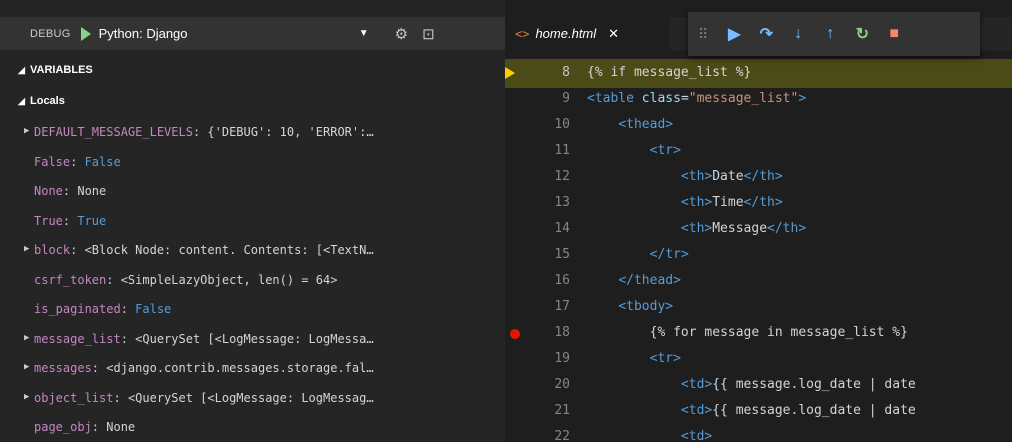  What do you see at coordinates (731, 176) in the screenshot?
I see `code-text: <th>Date</th>` at bounding box center [731, 176].